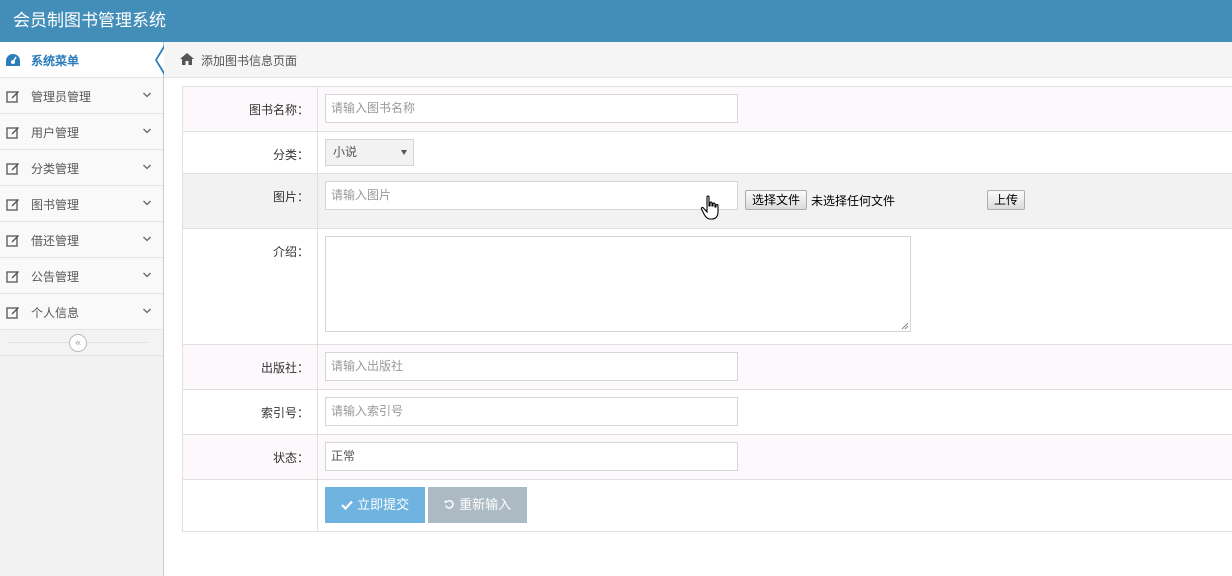 The height and width of the screenshot is (576, 1232). What do you see at coordinates (347, 505) in the screenshot?
I see `check-icon` at bounding box center [347, 505].